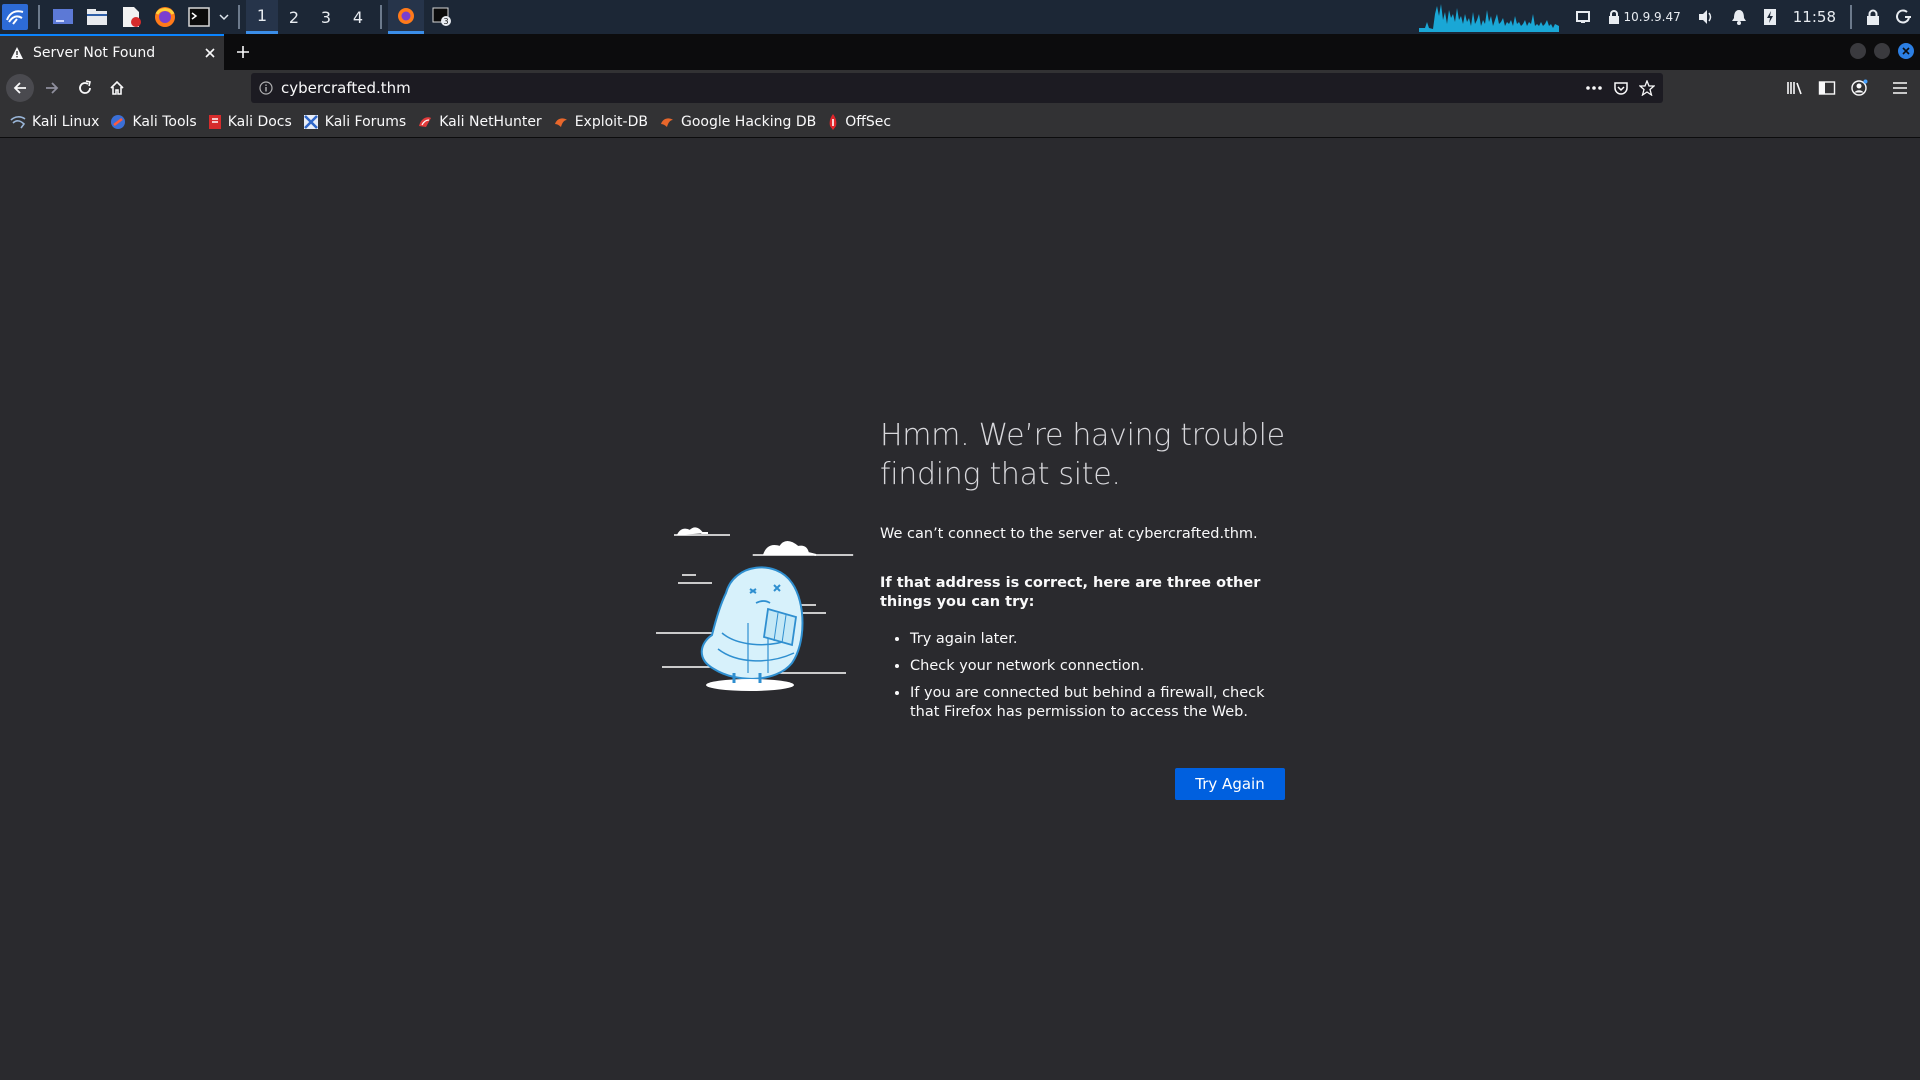 Image resolution: width=1920 pixels, height=1080 pixels. I want to click on arrow-left-icon, so click(19, 88).